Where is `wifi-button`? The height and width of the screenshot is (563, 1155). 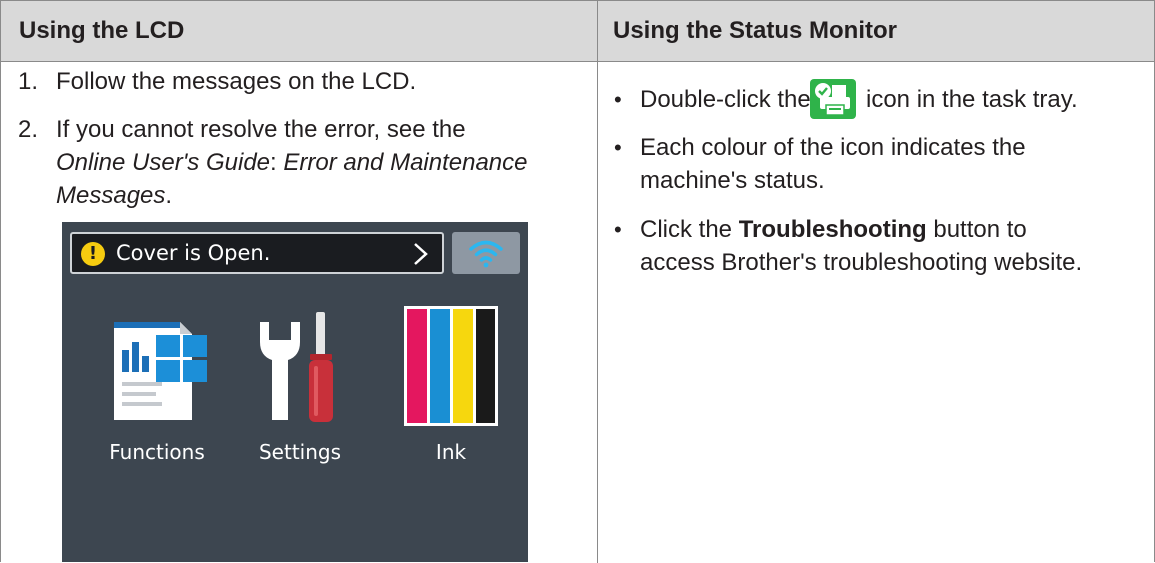
wifi-button is located at coordinates (486, 253).